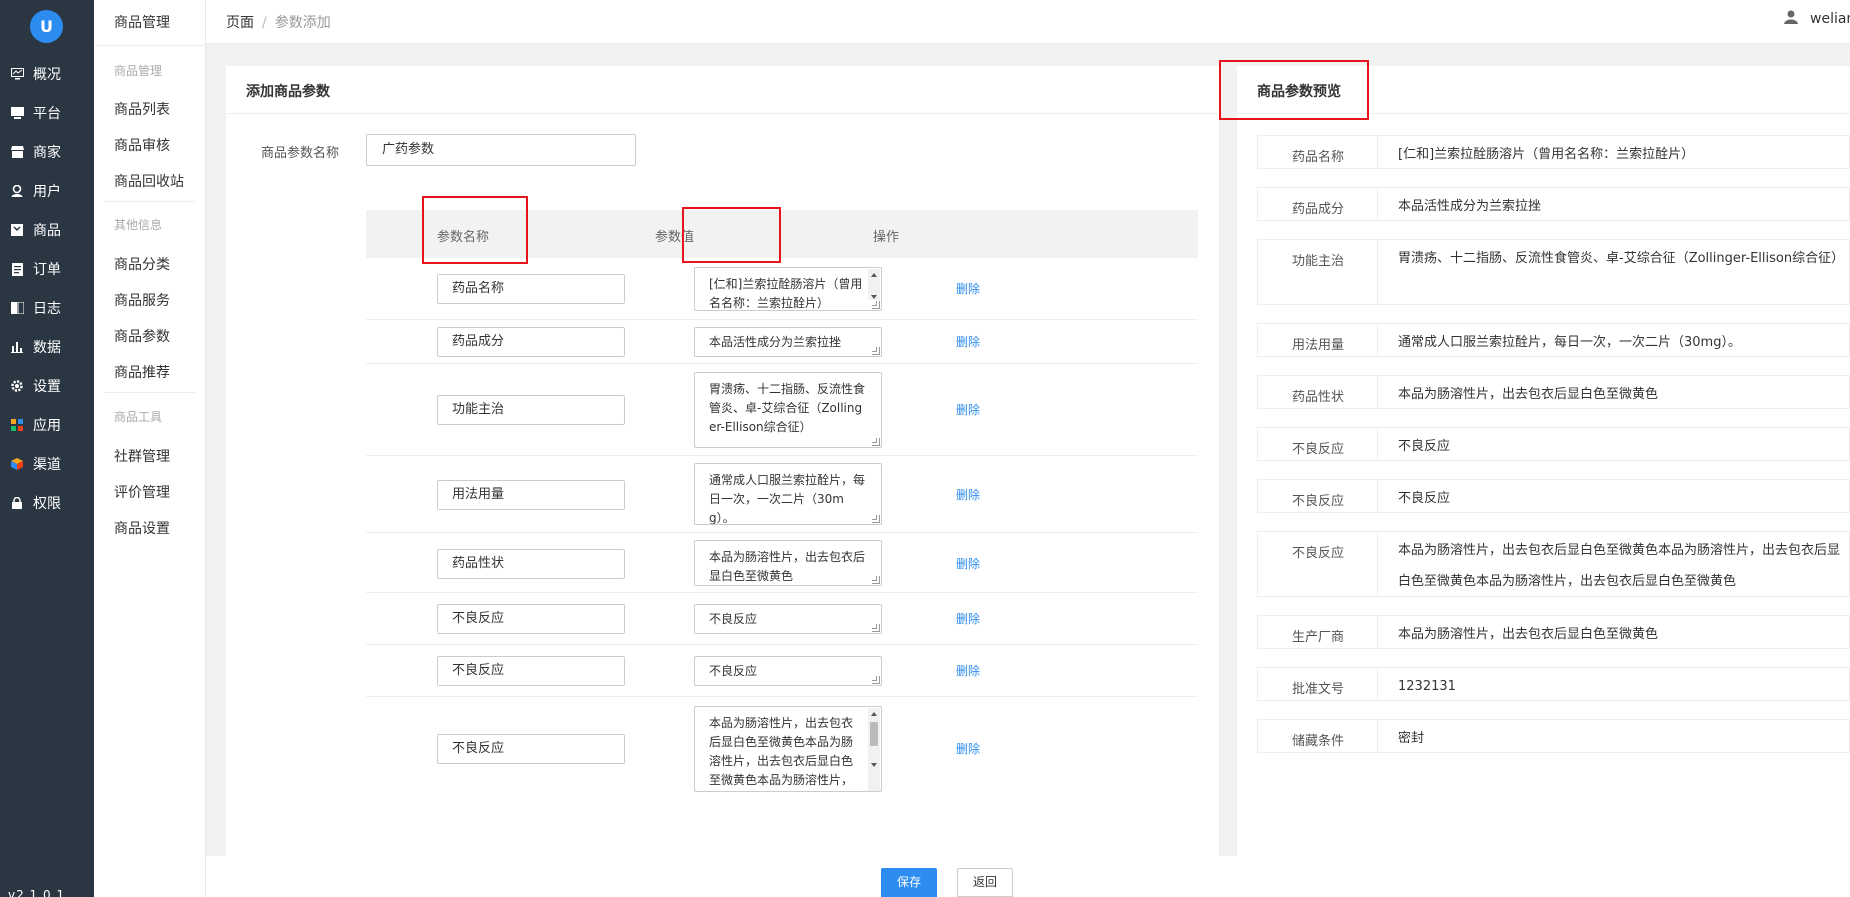 The image size is (1850, 897). Describe the element at coordinates (47, 386) in the screenshot. I see `nav-item-settings: 设置` at that location.